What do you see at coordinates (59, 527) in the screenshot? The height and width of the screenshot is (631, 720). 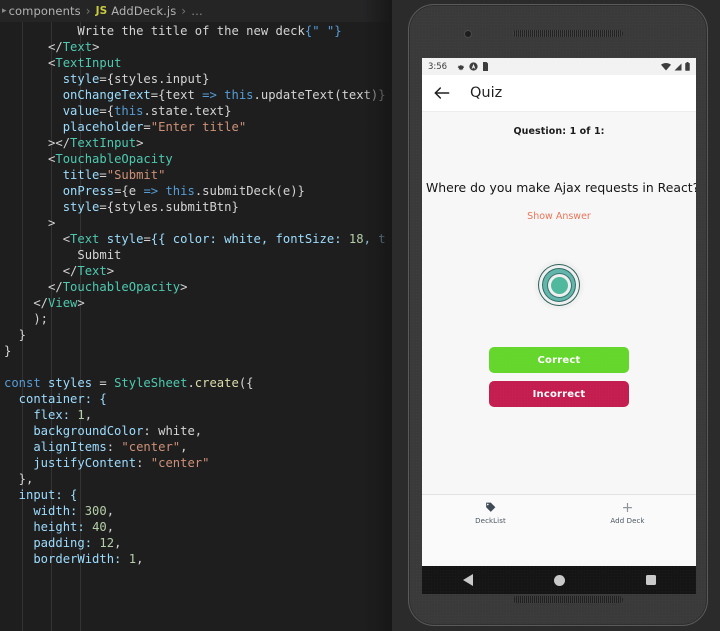 I see `code-line: height: 40,` at bounding box center [59, 527].